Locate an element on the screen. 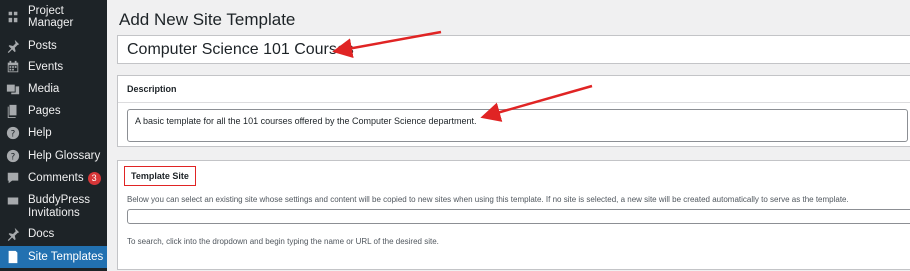 Image resolution: width=910 pixels, height=271 pixels. sidebar-item-media: Media is located at coordinates (53, 89).